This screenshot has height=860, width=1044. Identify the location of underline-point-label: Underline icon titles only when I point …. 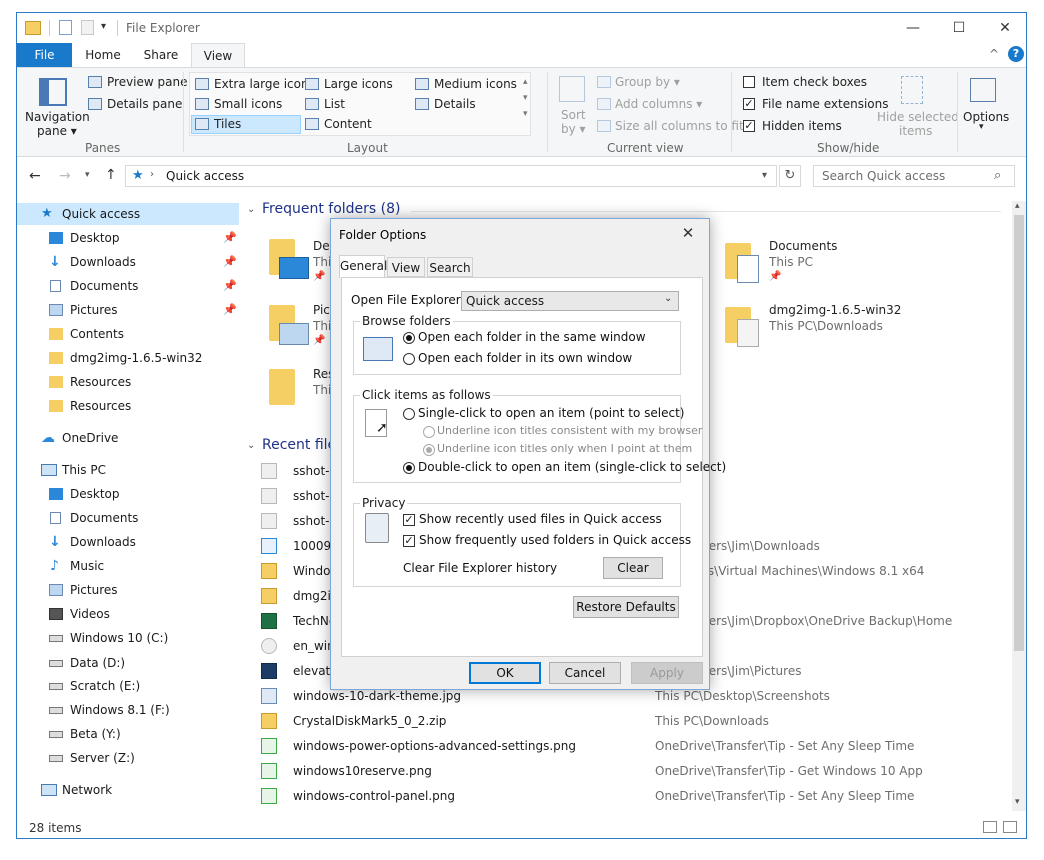
(564, 448).